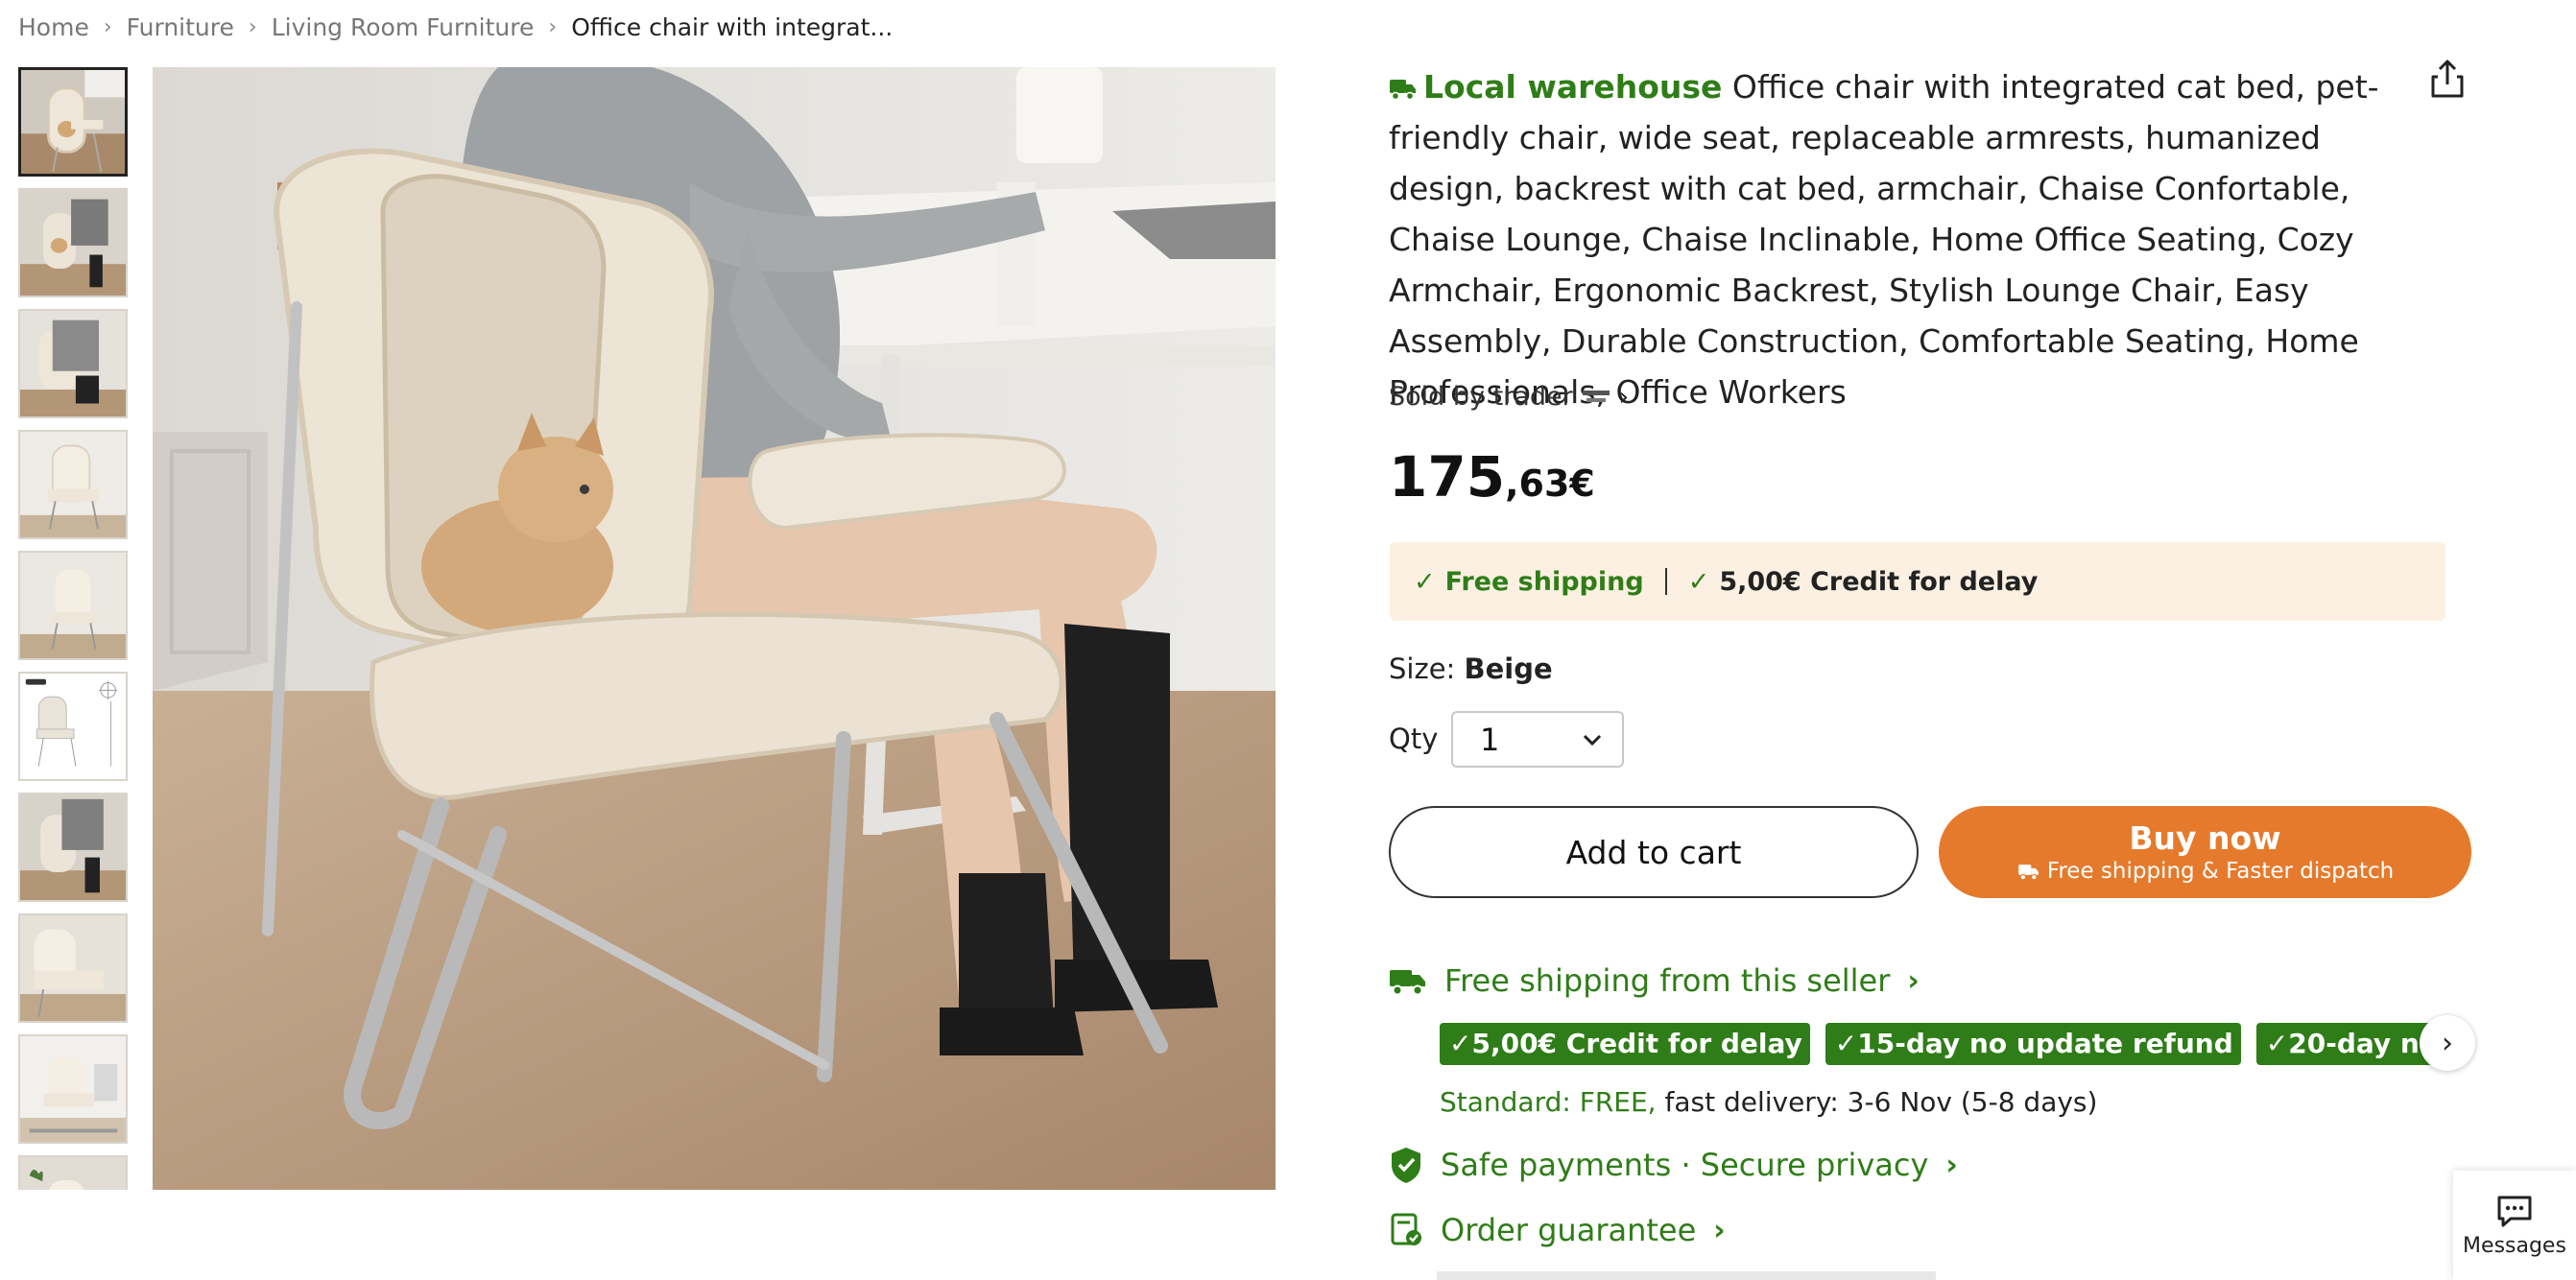  Describe the element at coordinates (1508, 669) in the screenshot. I see `size-value: Beige` at that location.